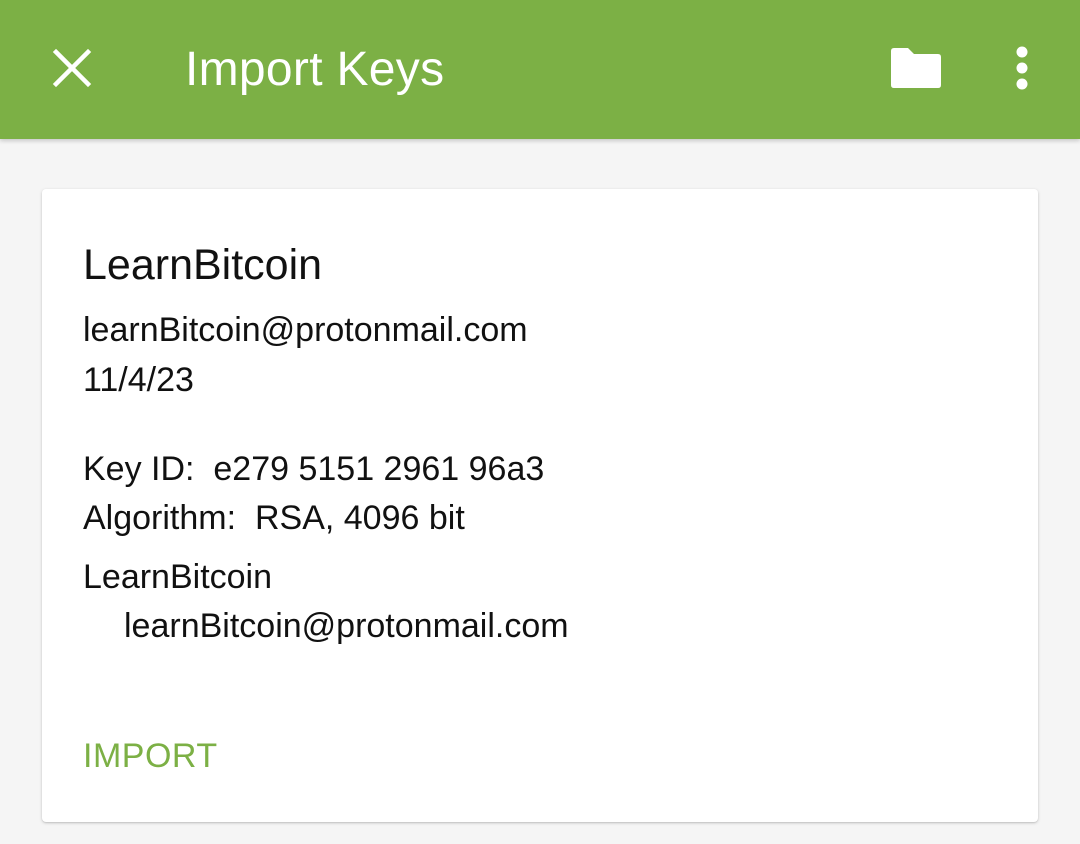 The height and width of the screenshot is (844, 1080). Describe the element at coordinates (150, 756) in the screenshot. I see `import-button: IMPORT` at that location.